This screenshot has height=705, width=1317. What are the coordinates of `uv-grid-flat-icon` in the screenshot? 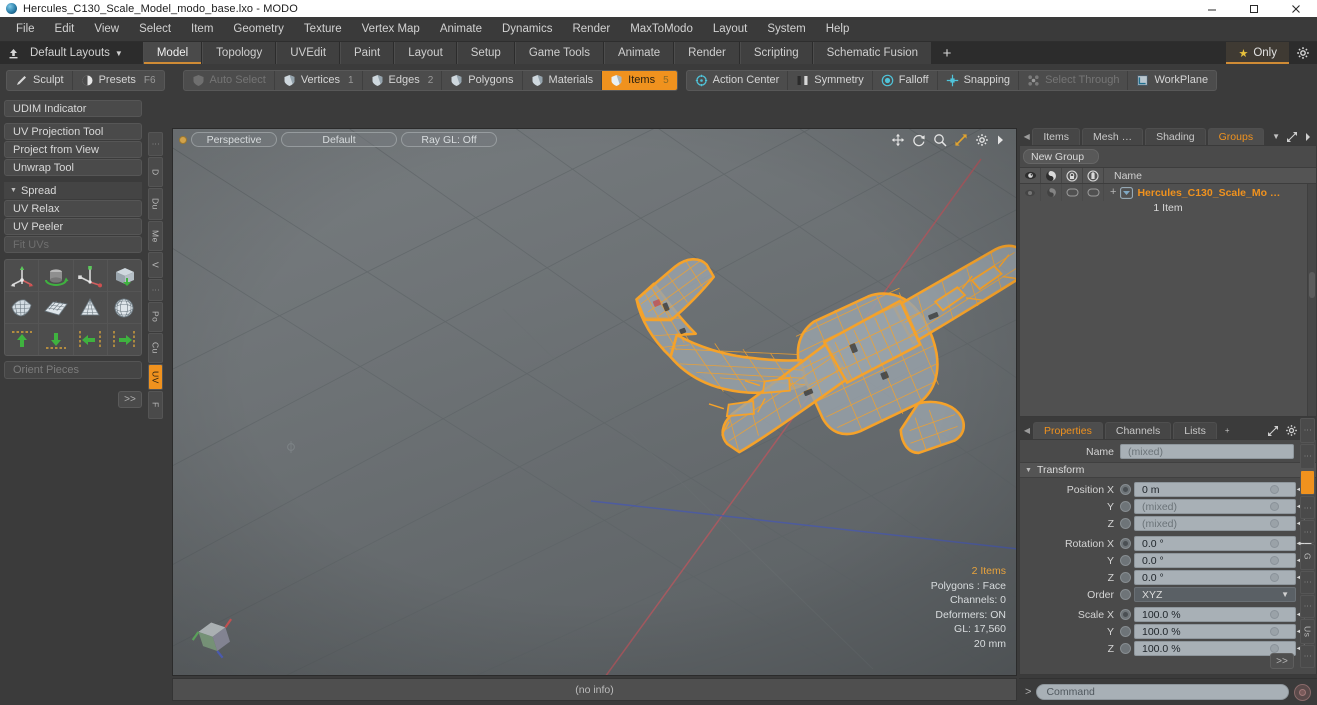 It's located at (56, 307).